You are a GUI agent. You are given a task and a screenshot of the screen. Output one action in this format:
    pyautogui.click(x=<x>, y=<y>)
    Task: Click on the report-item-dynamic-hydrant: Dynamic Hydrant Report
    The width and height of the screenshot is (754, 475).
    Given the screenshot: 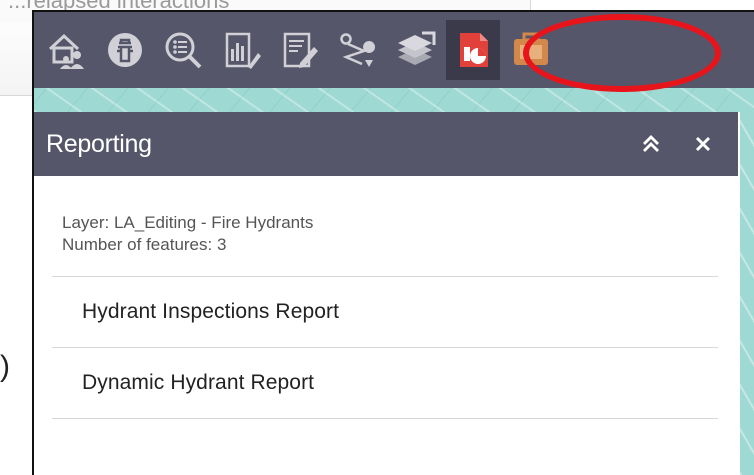 What is the action you would take?
    pyautogui.click(x=385, y=383)
    